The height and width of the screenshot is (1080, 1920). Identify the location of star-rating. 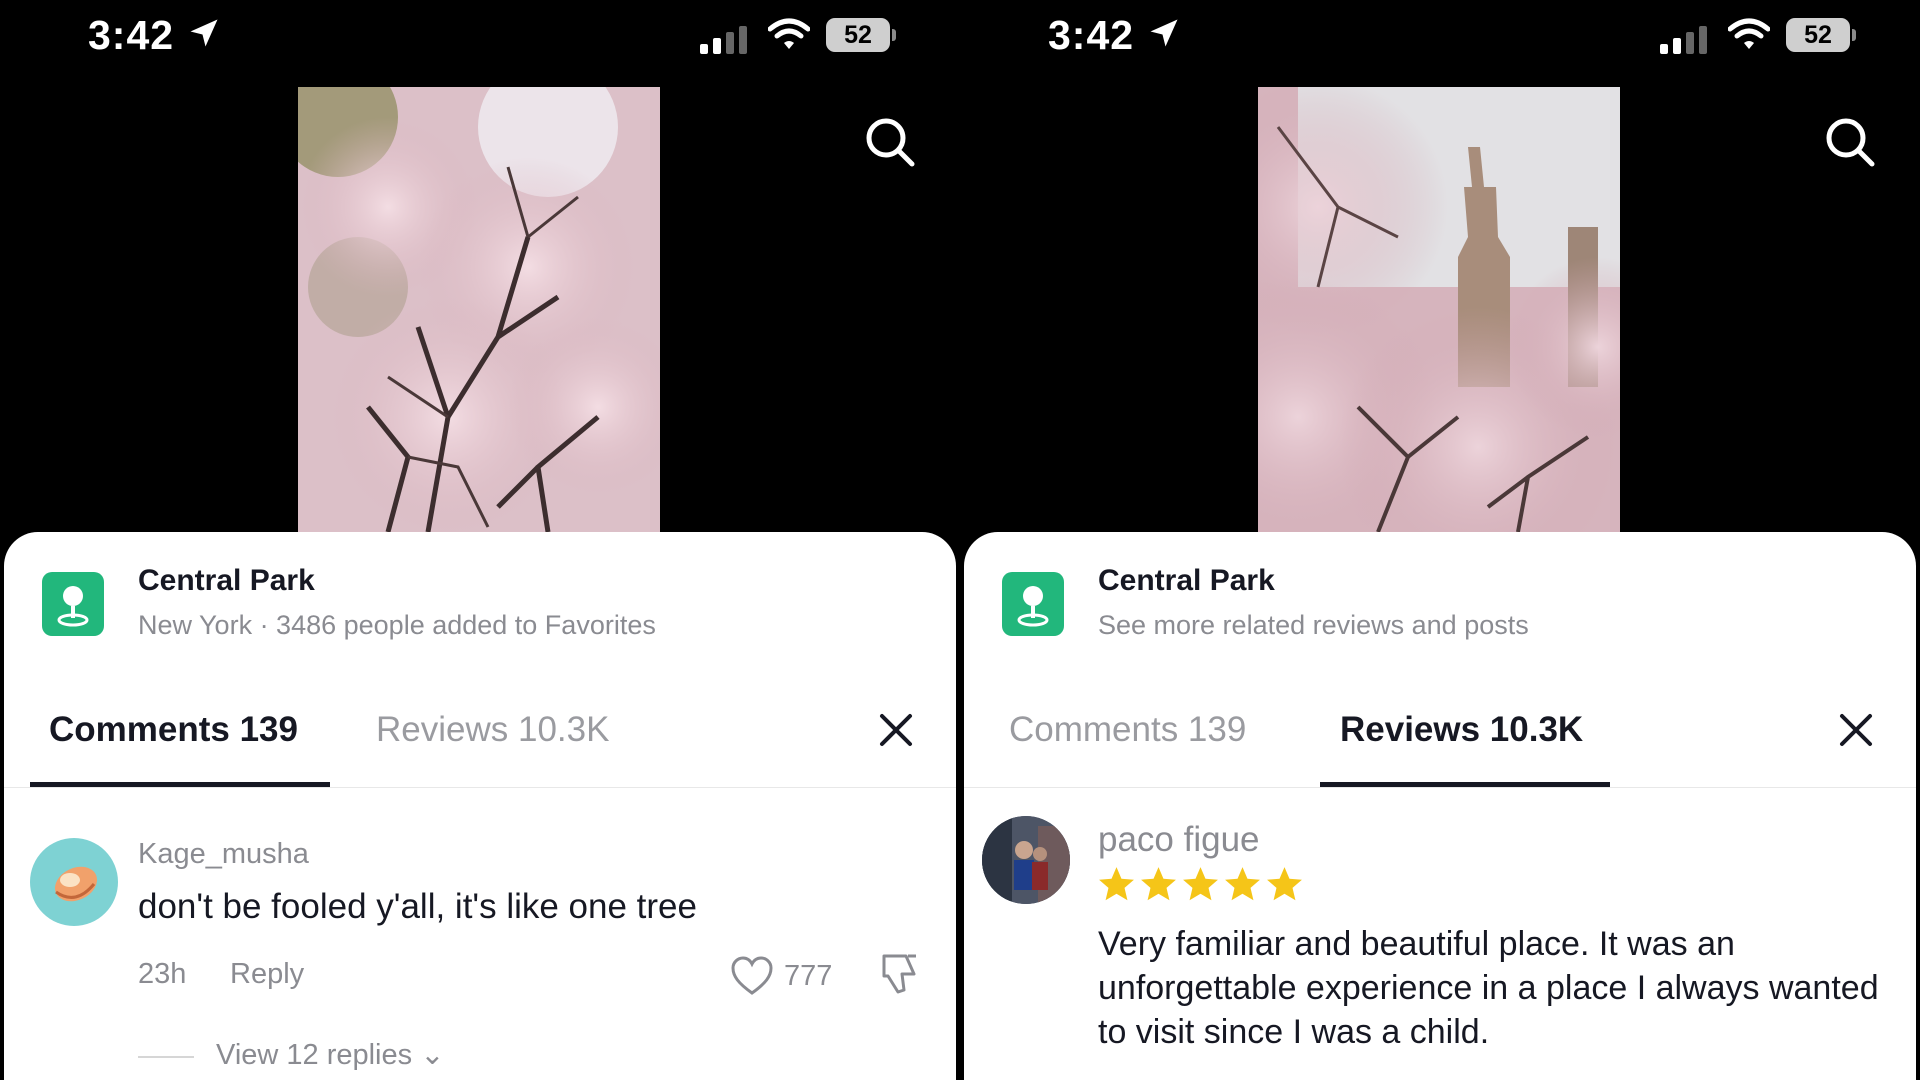
(1200, 886).